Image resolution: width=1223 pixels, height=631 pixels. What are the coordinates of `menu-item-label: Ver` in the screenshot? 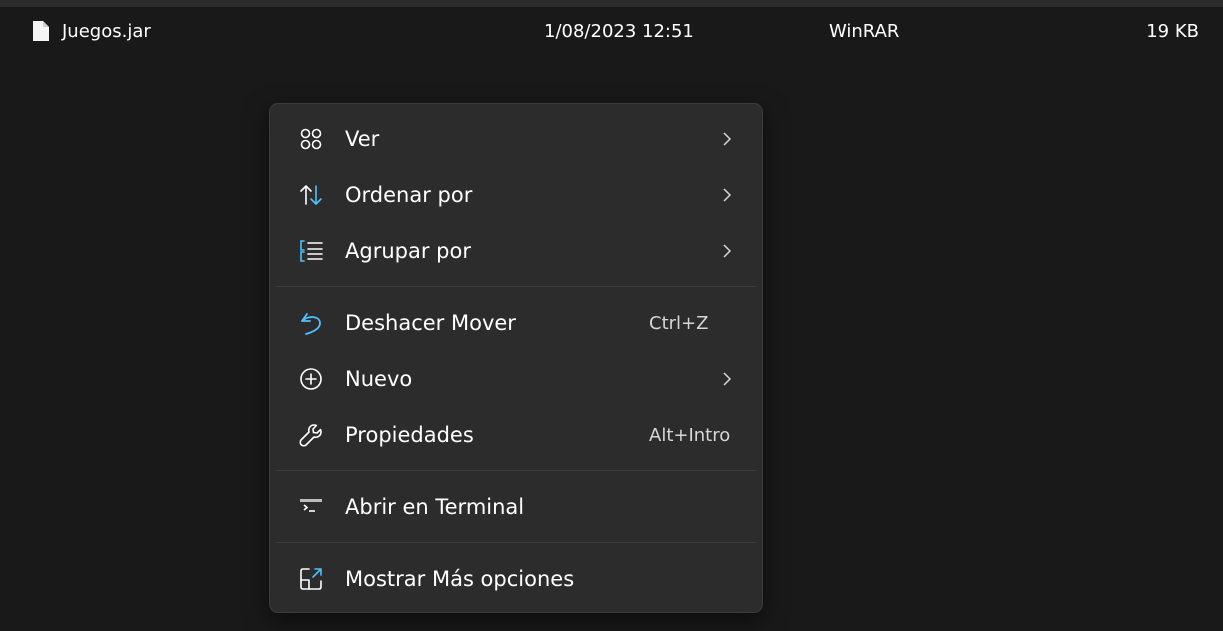 It's located at (362, 139).